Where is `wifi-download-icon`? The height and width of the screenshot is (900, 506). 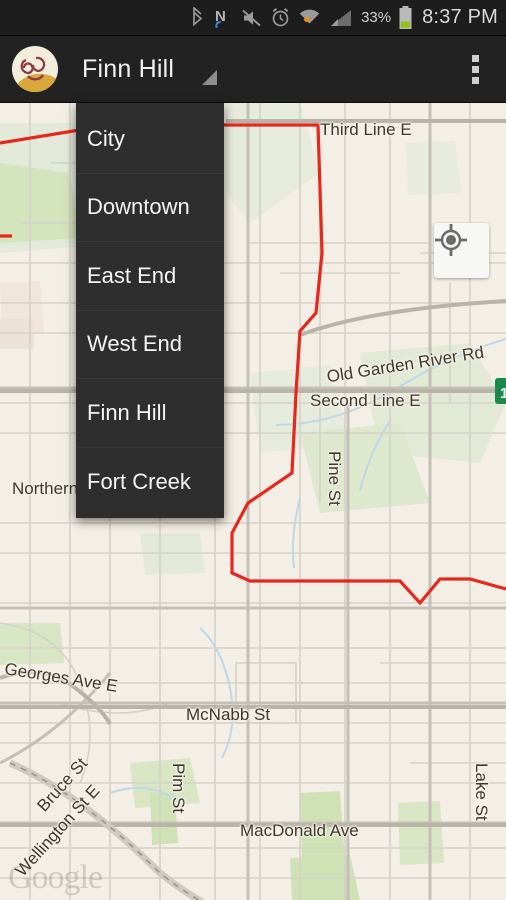 wifi-download-icon is located at coordinates (309, 17).